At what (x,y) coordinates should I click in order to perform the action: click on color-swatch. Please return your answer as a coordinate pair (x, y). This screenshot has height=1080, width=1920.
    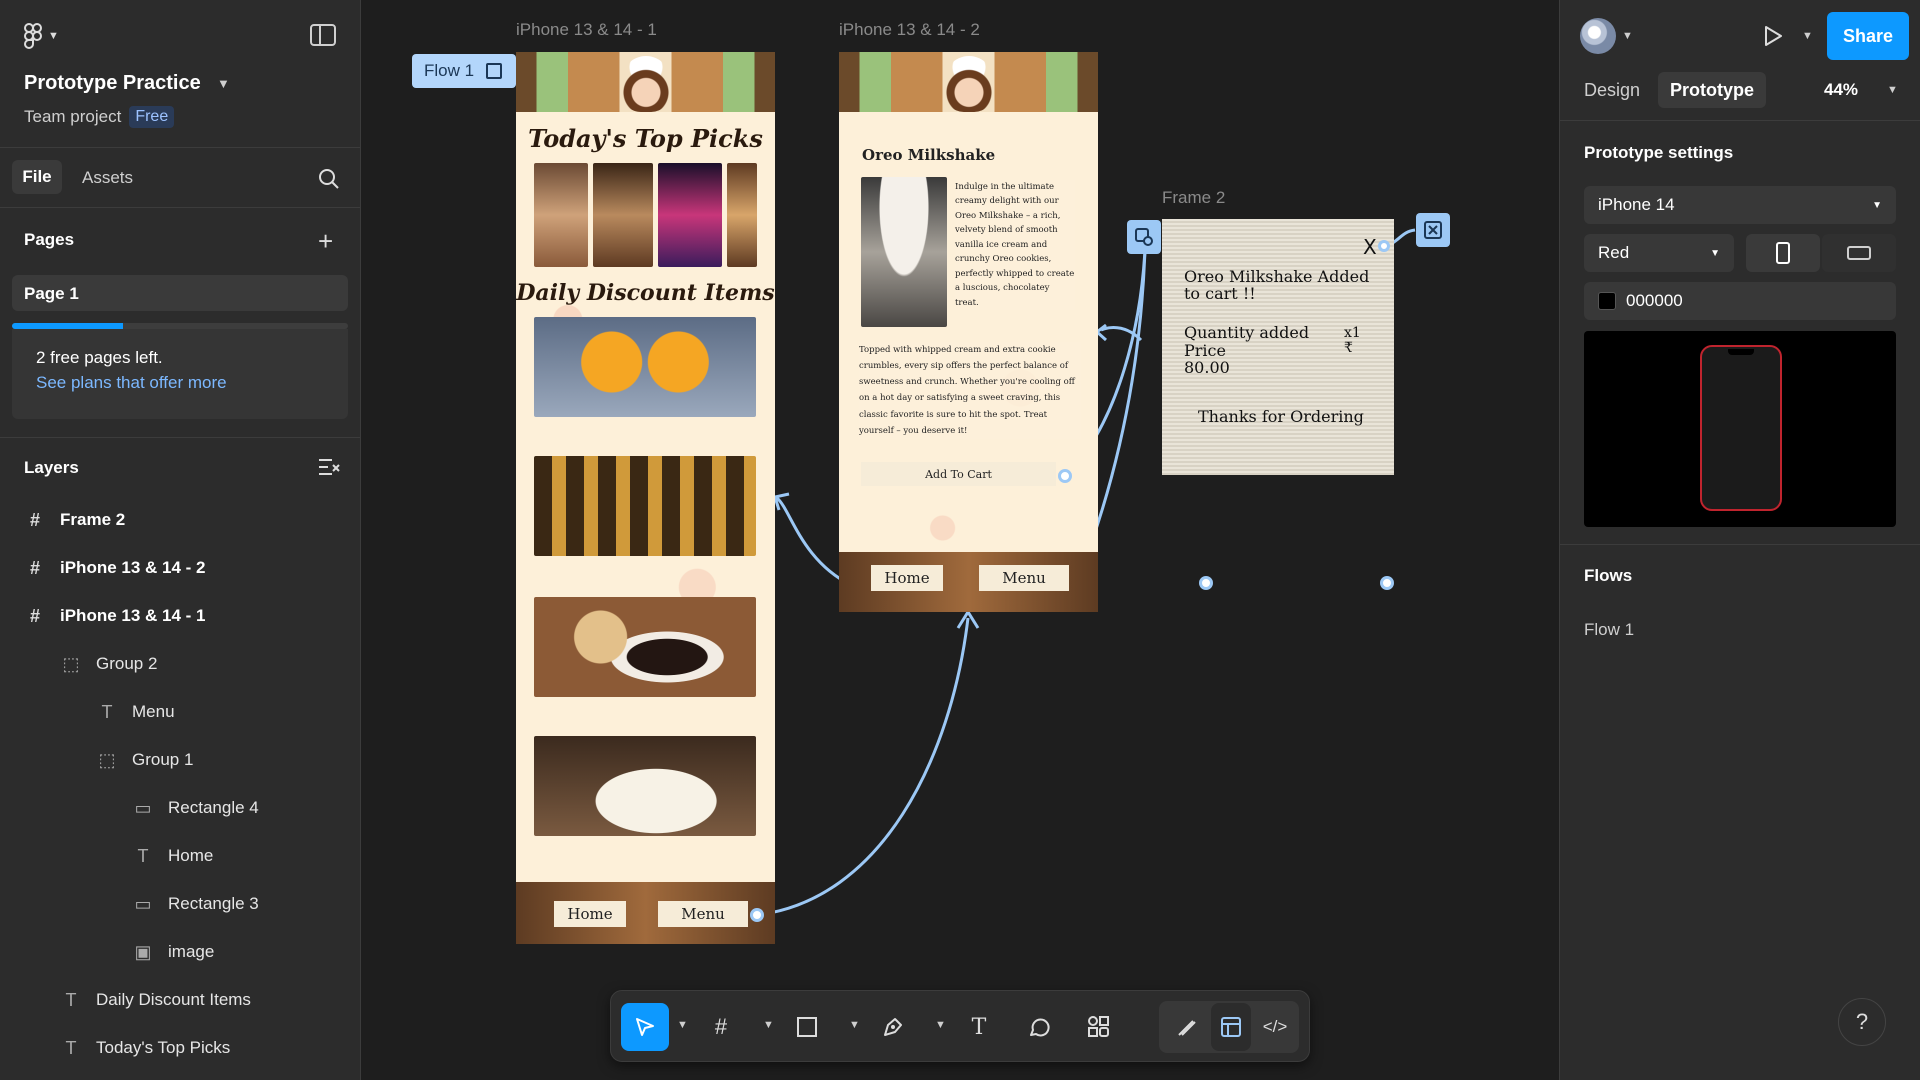
    Looking at the image, I should click on (1607, 301).